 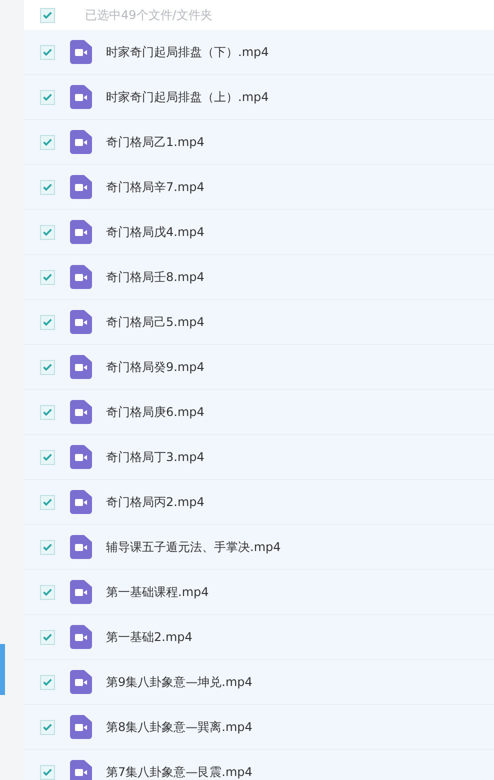 I want to click on file-row: 奇门格局癸9.mp4, so click(x=259, y=367).